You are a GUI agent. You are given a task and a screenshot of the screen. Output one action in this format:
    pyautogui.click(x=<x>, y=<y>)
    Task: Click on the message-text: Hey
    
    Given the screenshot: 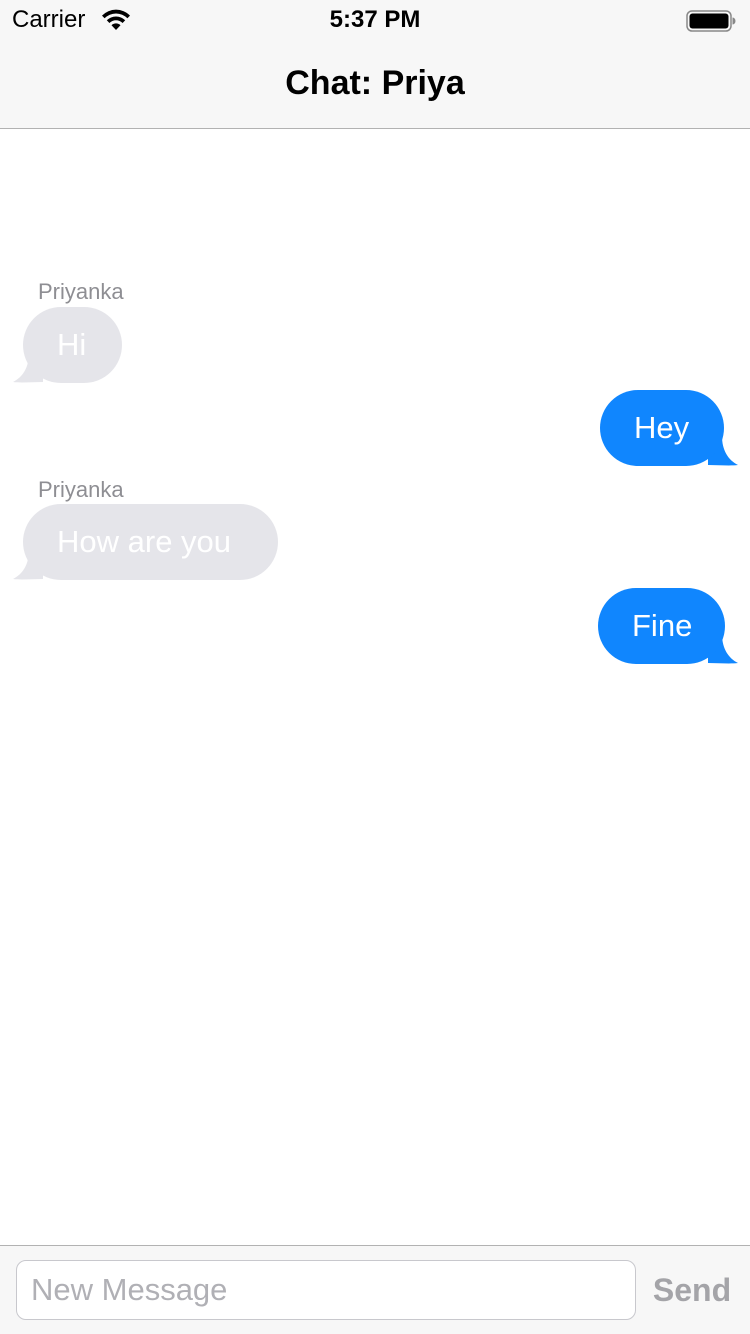 What is the action you would take?
    pyautogui.click(x=662, y=427)
    